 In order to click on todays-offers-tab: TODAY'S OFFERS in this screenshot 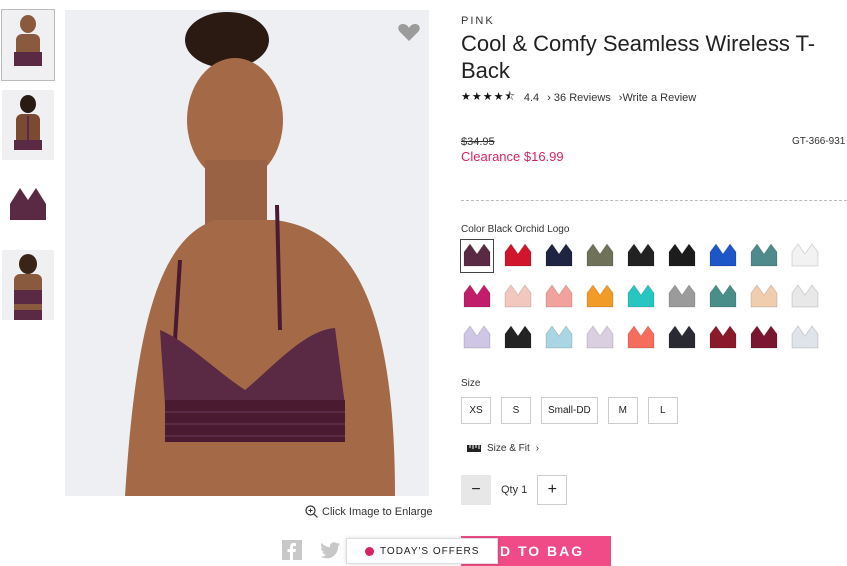, I will do `click(422, 551)`.